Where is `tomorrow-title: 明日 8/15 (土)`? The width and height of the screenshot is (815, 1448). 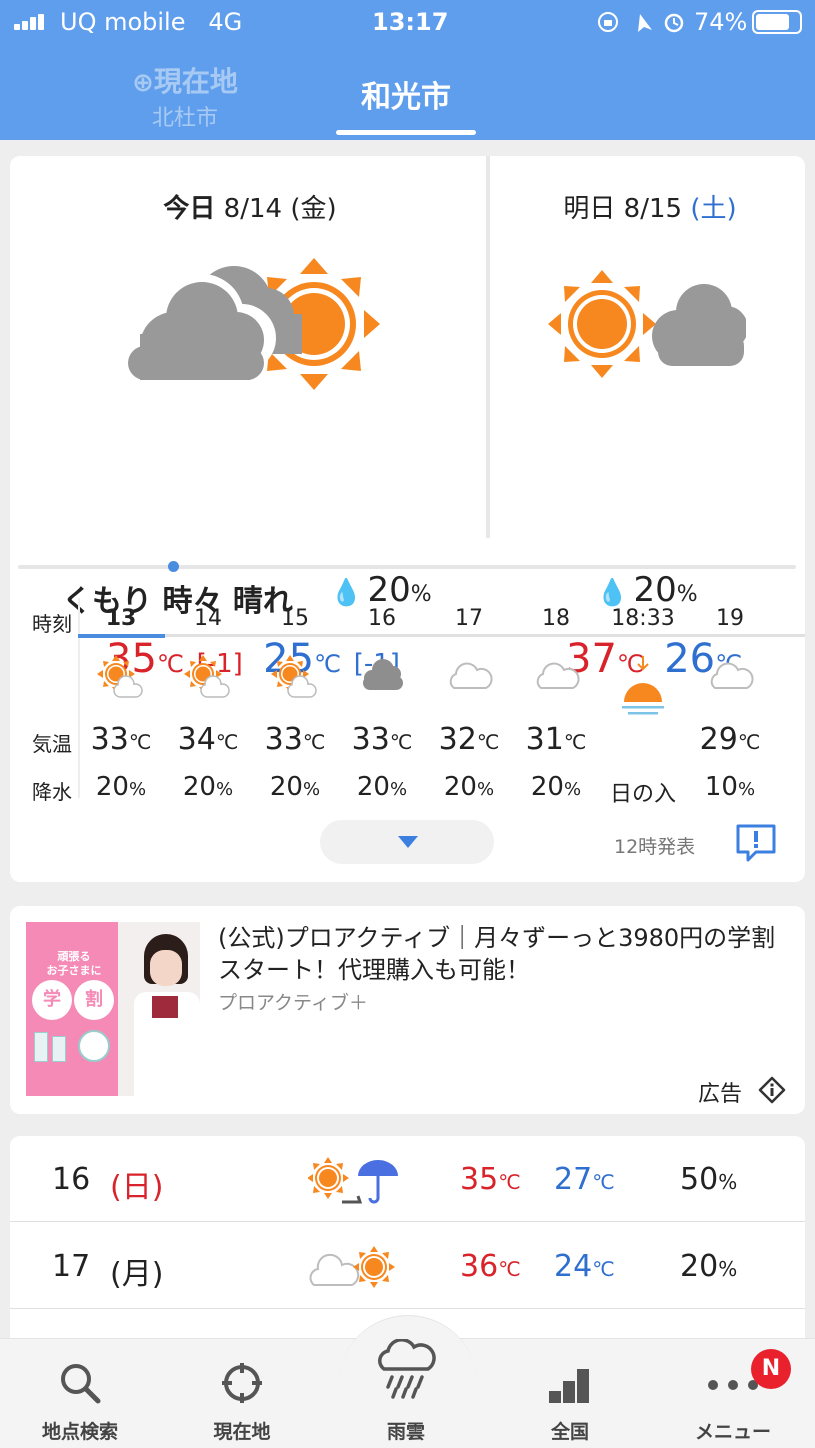 tomorrow-title: 明日 8/15 (土) is located at coordinates (650, 209).